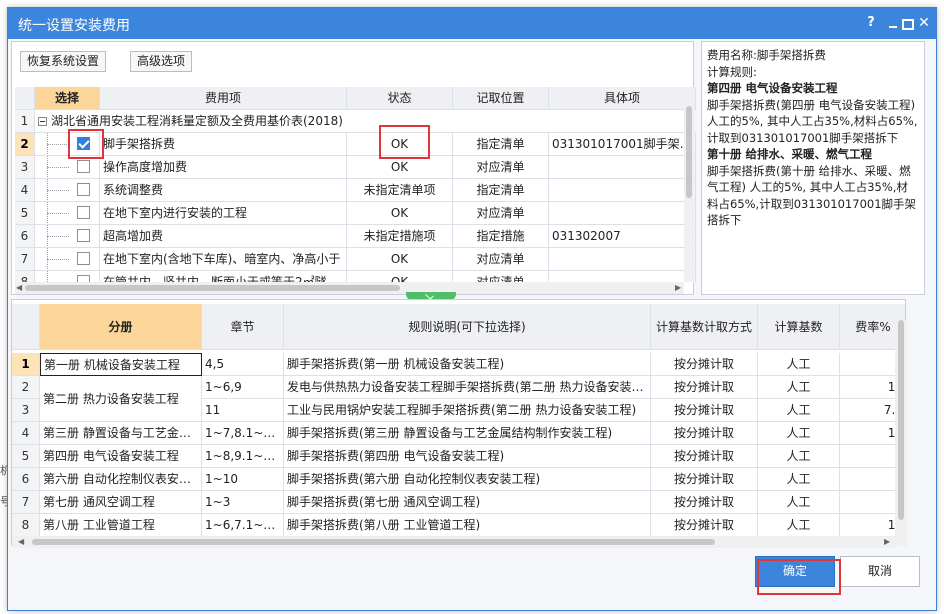 This screenshot has height=614, width=944. I want to click on volume-cell: 第四册 电气设备安装工程, so click(121, 456).